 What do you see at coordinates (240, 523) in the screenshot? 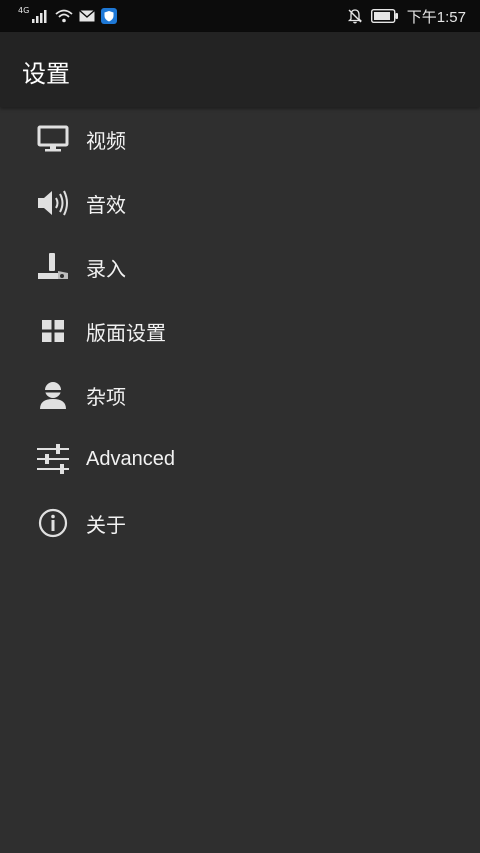
I see `menu-item-about: 关于` at bounding box center [240, 523].